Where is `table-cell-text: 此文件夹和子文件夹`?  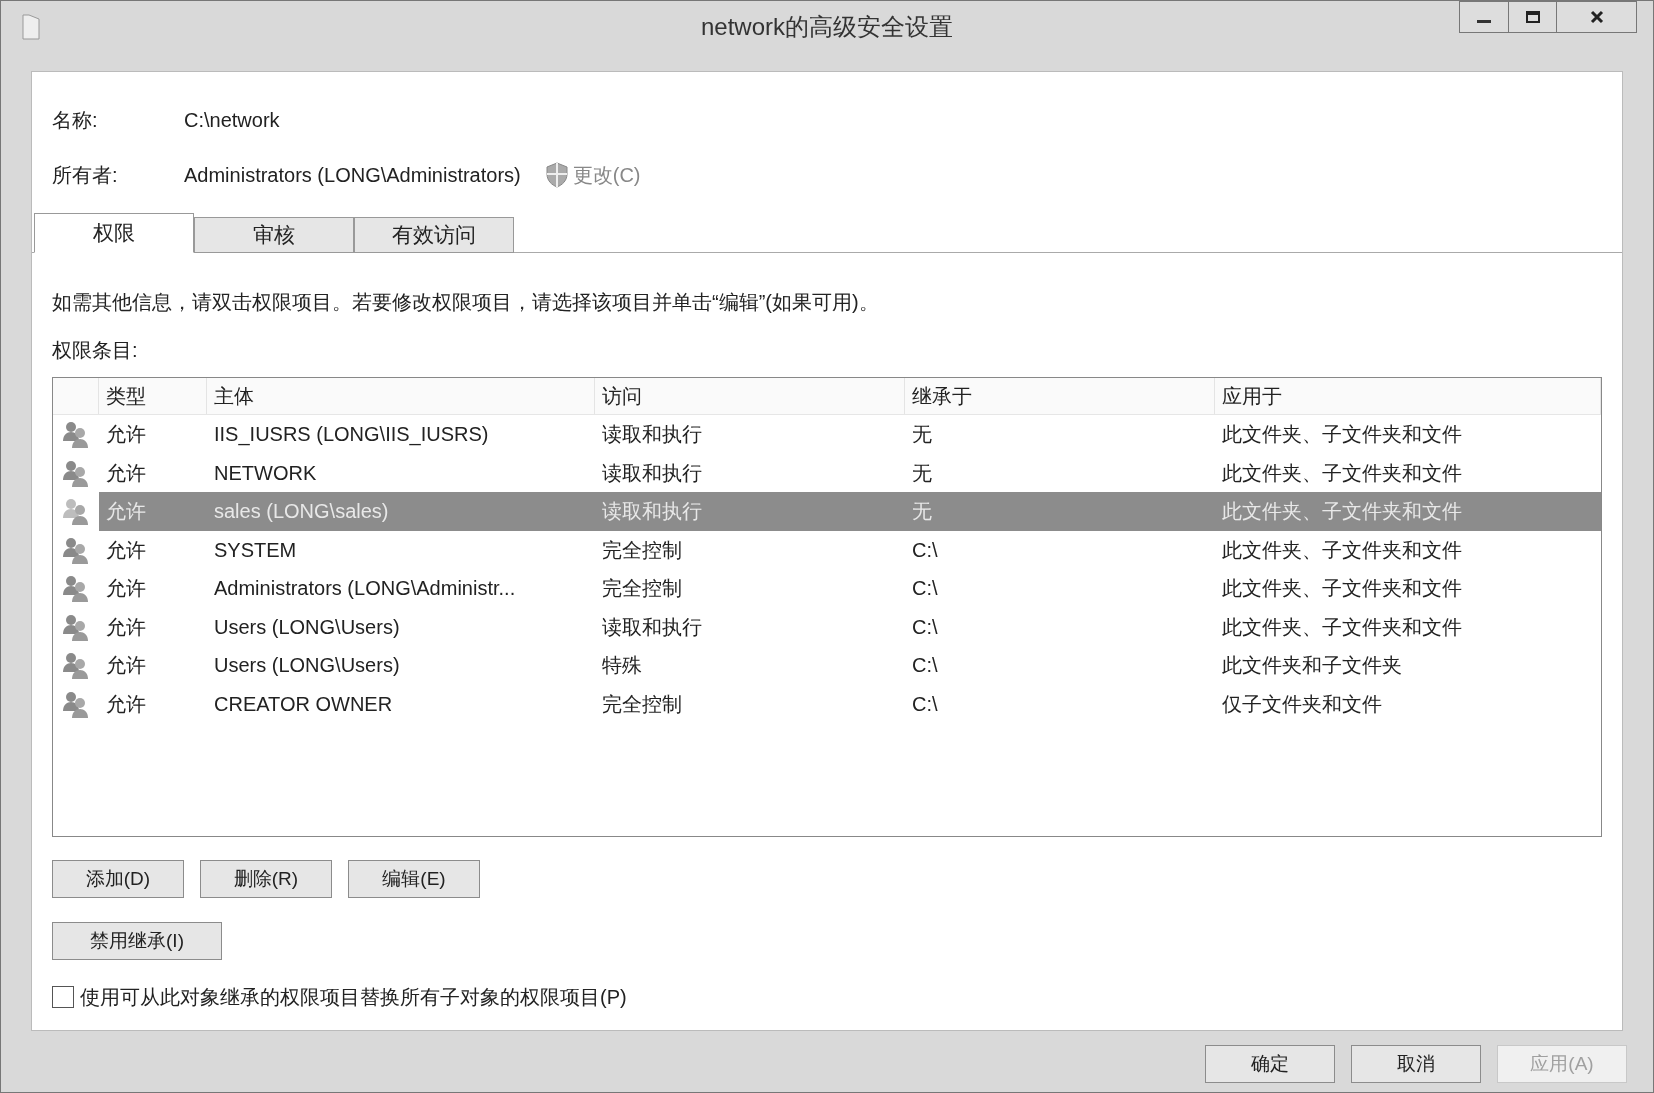 table-cell-text: 此文件夹和子文件夹 is located at coordinates (1312, 666).